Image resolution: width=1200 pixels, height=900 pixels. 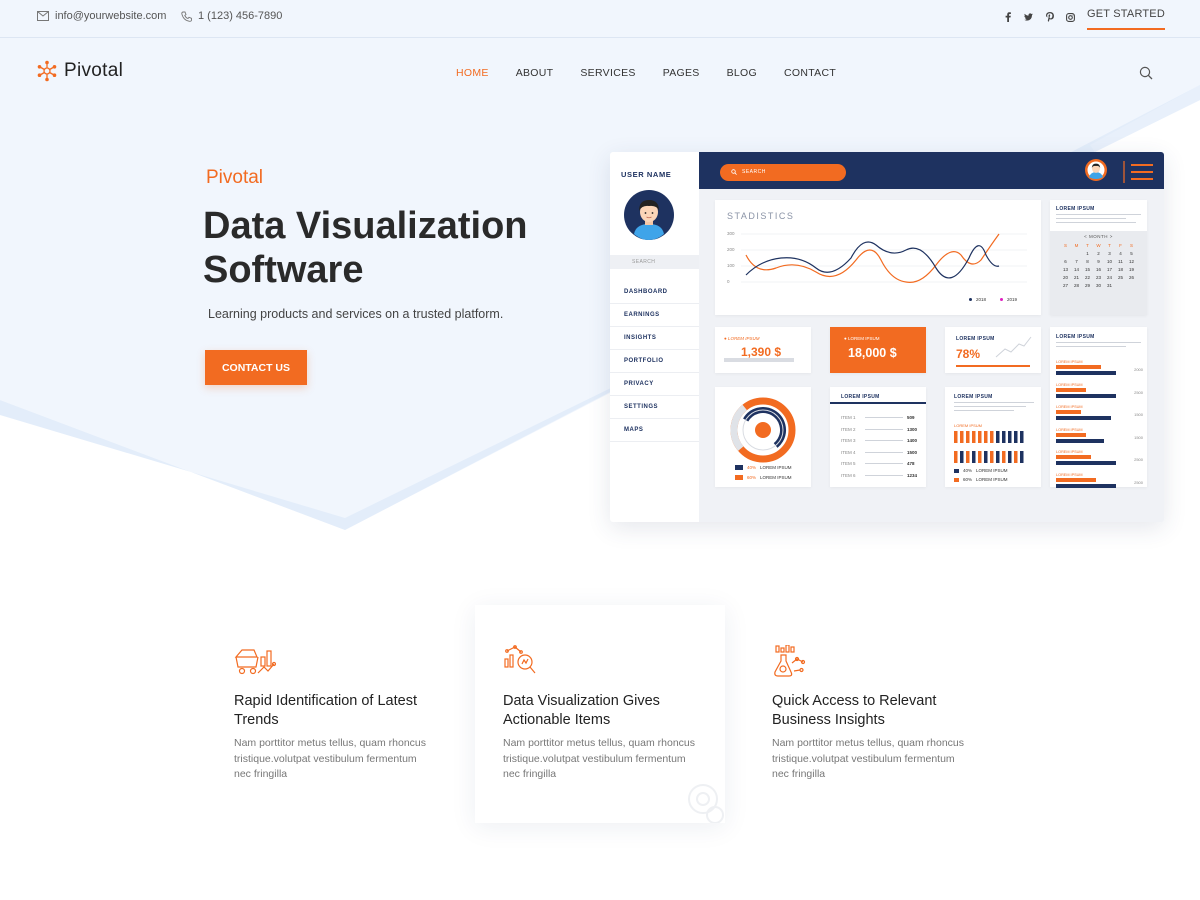 What do you see at coordinates (681, 73) in the screenshot?
I see `nav-pages: PAGES` at bounding box center [681, 73].